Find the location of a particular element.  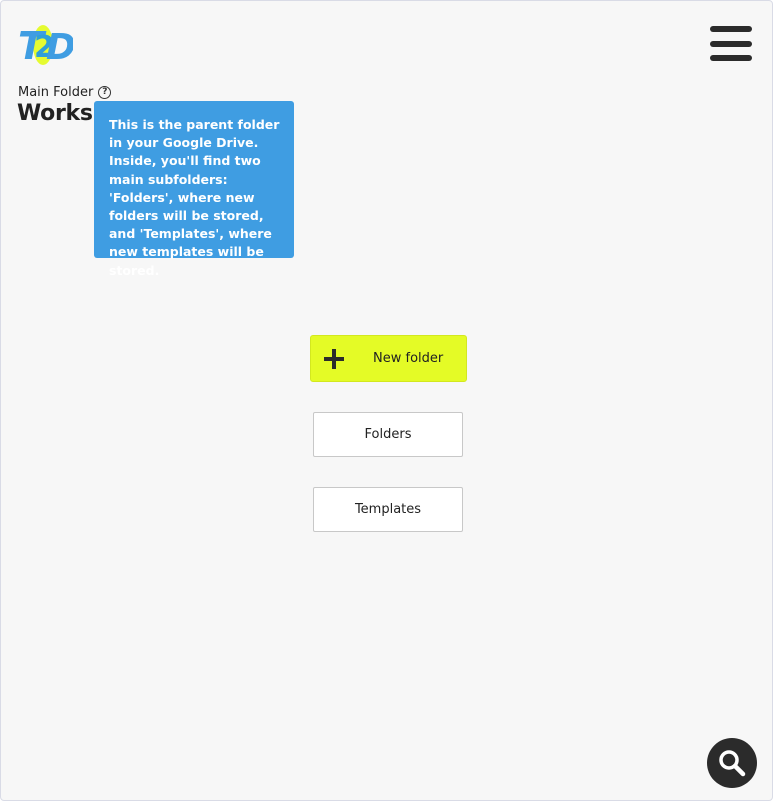

folders-button: Folders is located at coordinates (388, 434).